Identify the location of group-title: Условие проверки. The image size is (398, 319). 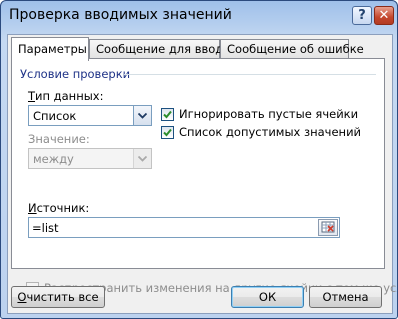
(75, 74).